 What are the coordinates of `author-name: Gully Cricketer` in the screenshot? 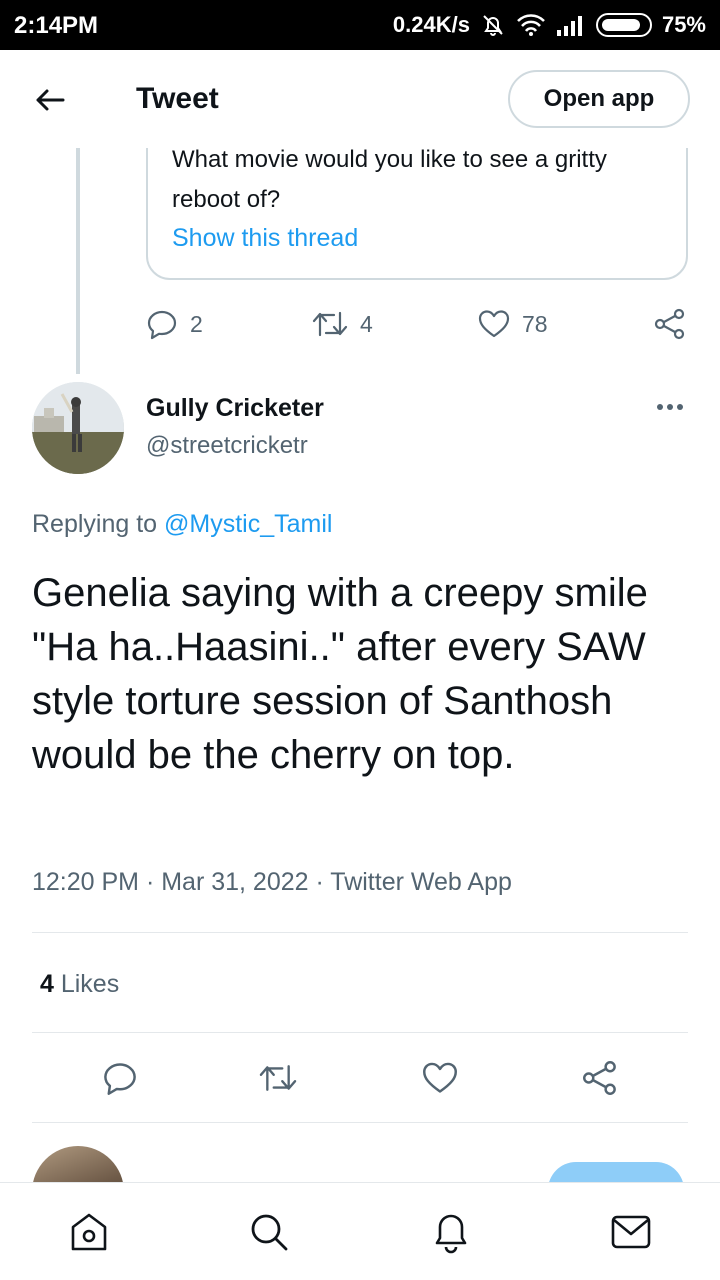 It's located at (235, 408).